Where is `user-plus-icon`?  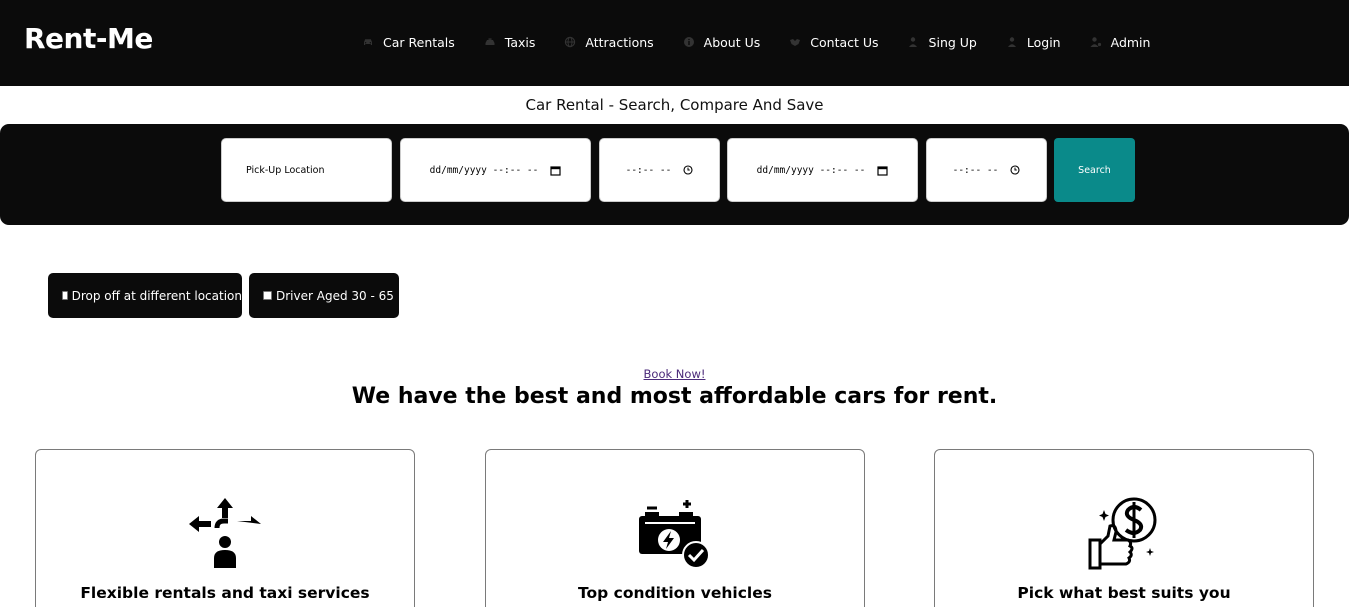 user-plus-icon is located at coordinates (914, 42).